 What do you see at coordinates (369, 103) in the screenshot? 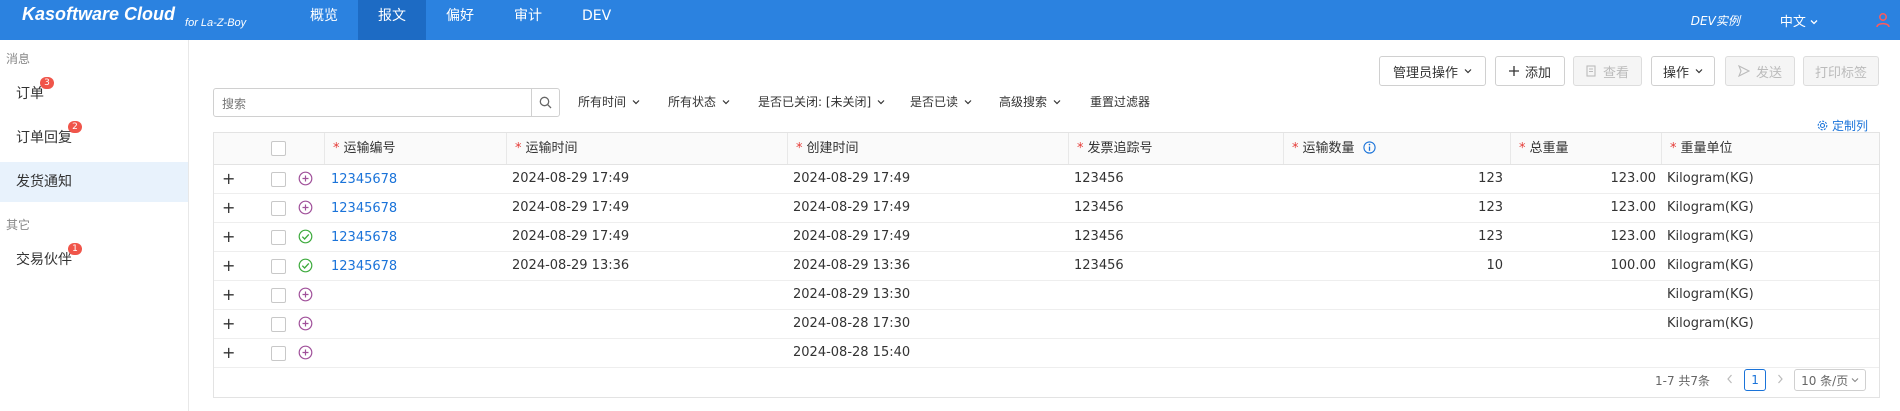
I see `search-input` at bounding box center [369, 103].